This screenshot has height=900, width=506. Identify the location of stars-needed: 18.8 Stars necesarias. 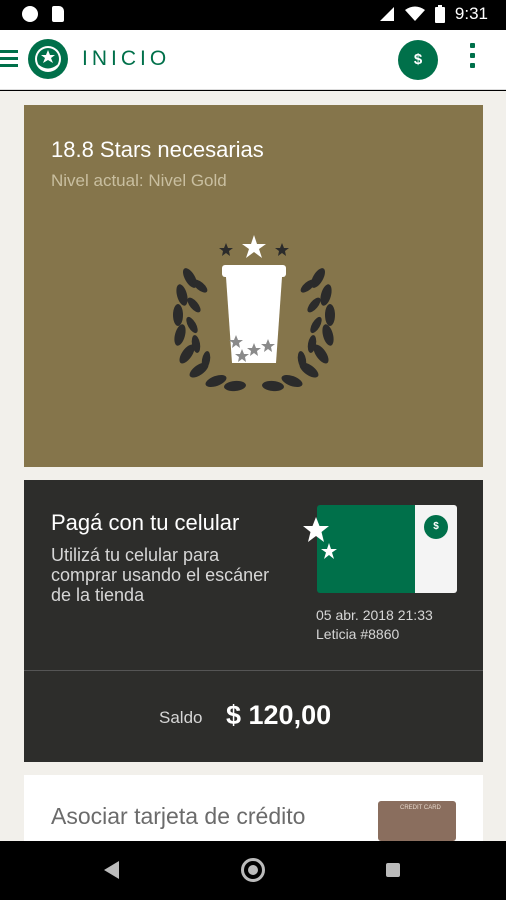
(157, 149).